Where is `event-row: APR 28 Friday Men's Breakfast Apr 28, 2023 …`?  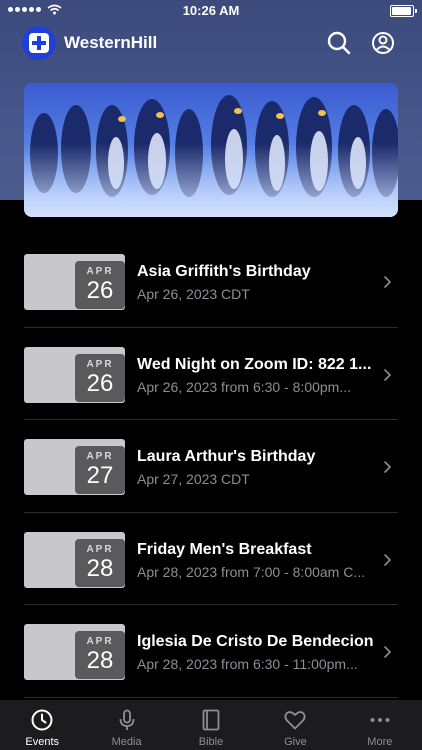 event-row: APR 28 Friday Men's Breakfast Apr 28, 2023 … is located at coordinates (211, 559).